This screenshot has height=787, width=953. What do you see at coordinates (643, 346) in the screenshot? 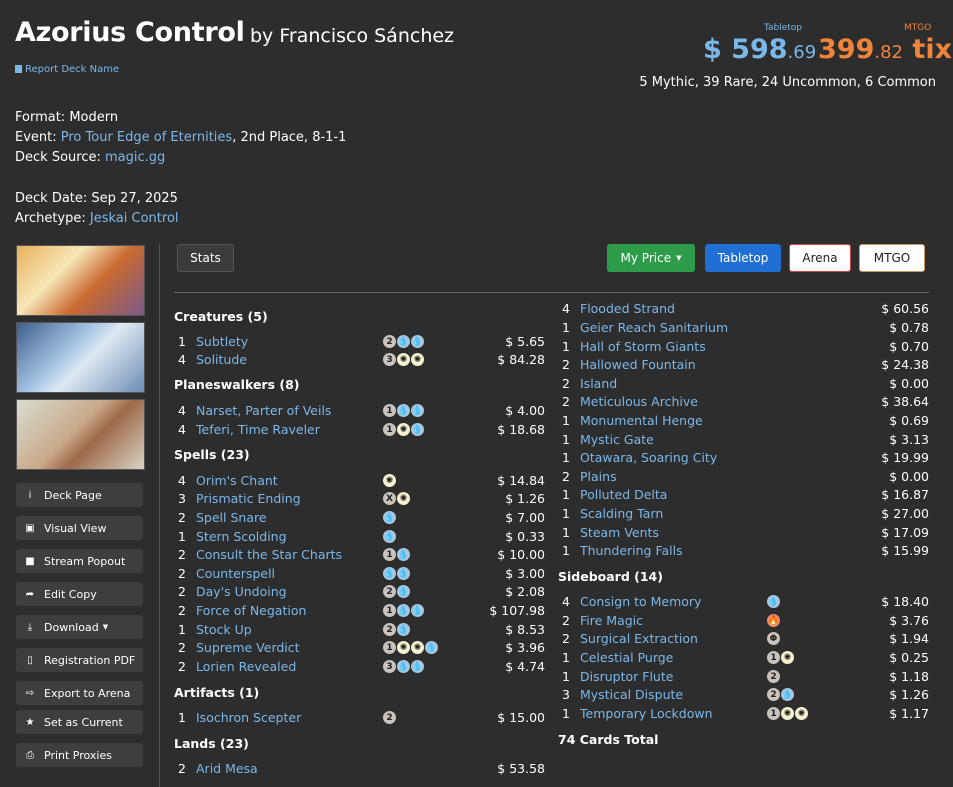
I see `card-link: Hall of Storm Giants` at bounding box center [643, 346].